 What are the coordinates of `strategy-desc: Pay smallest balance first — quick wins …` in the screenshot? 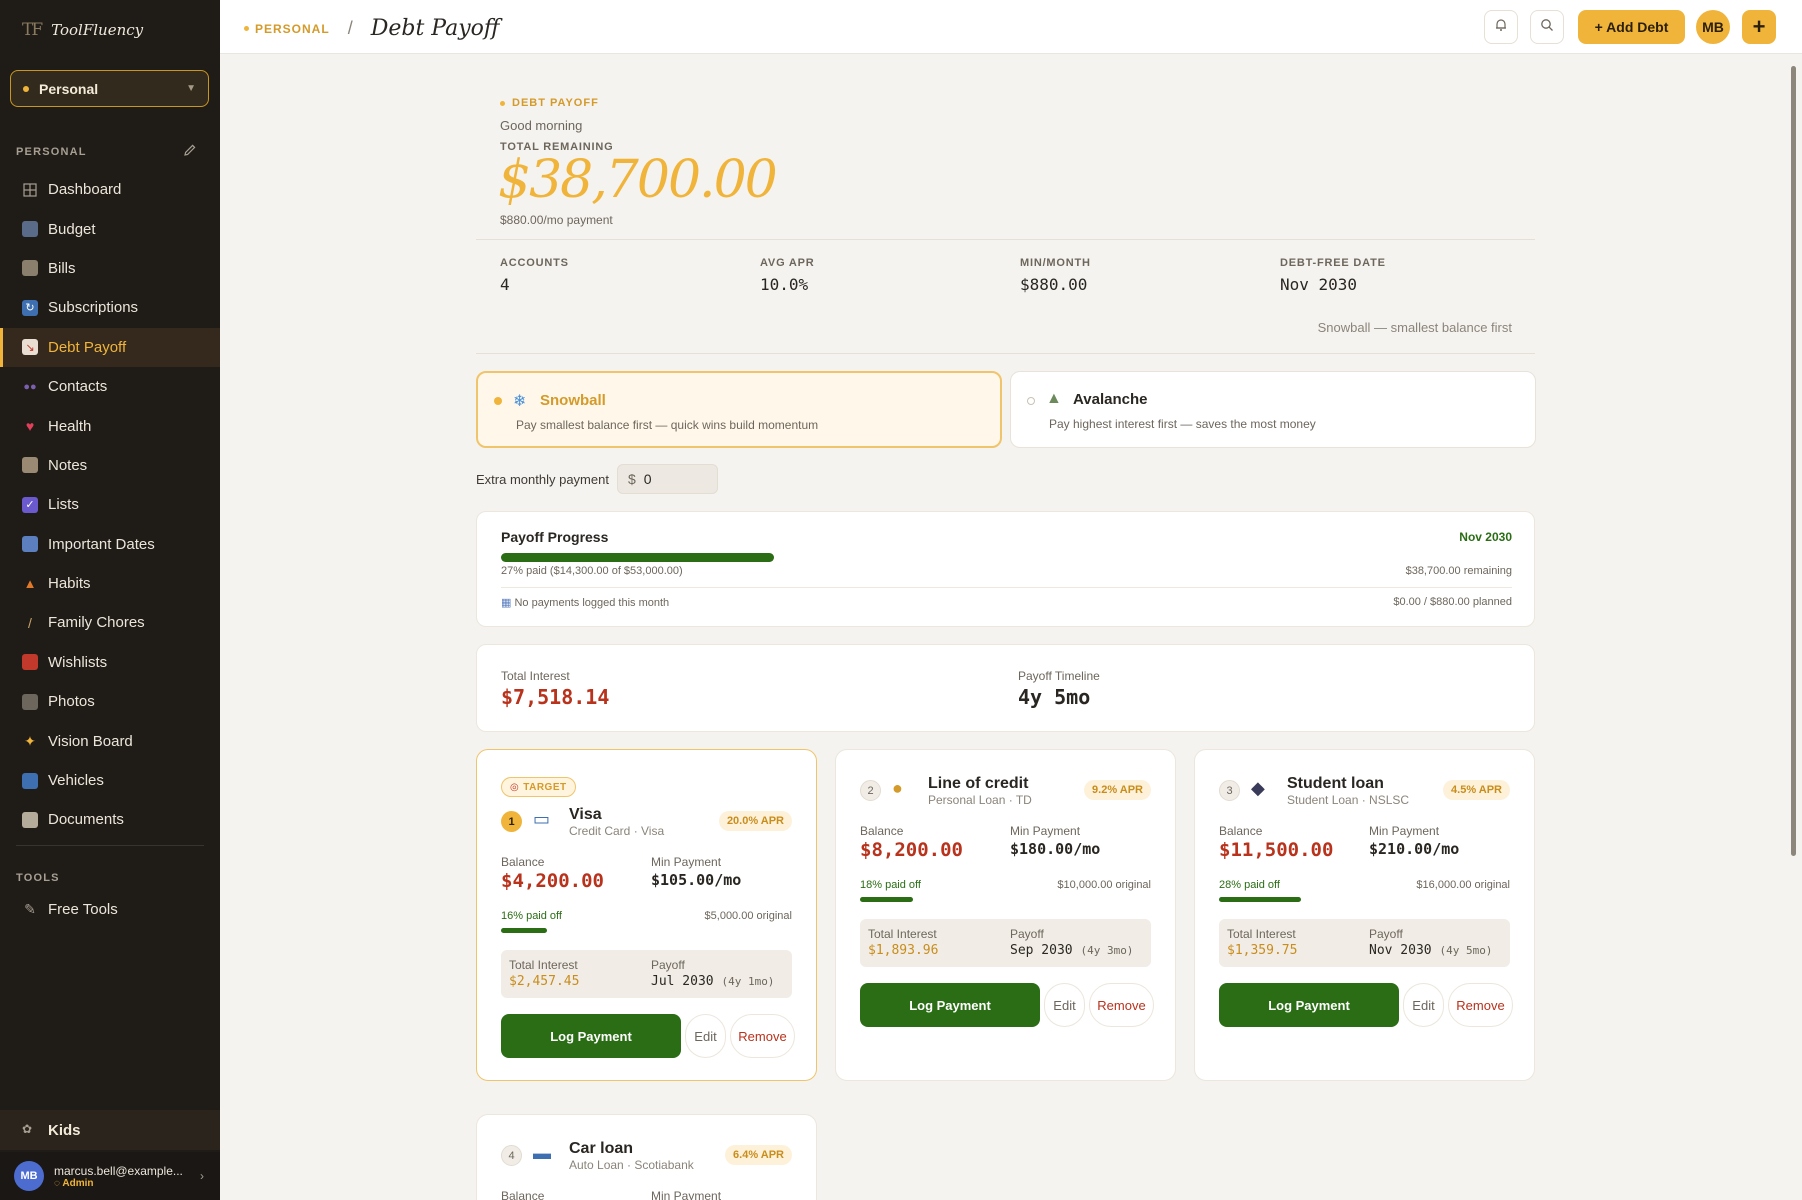 It's located at (667, 425).